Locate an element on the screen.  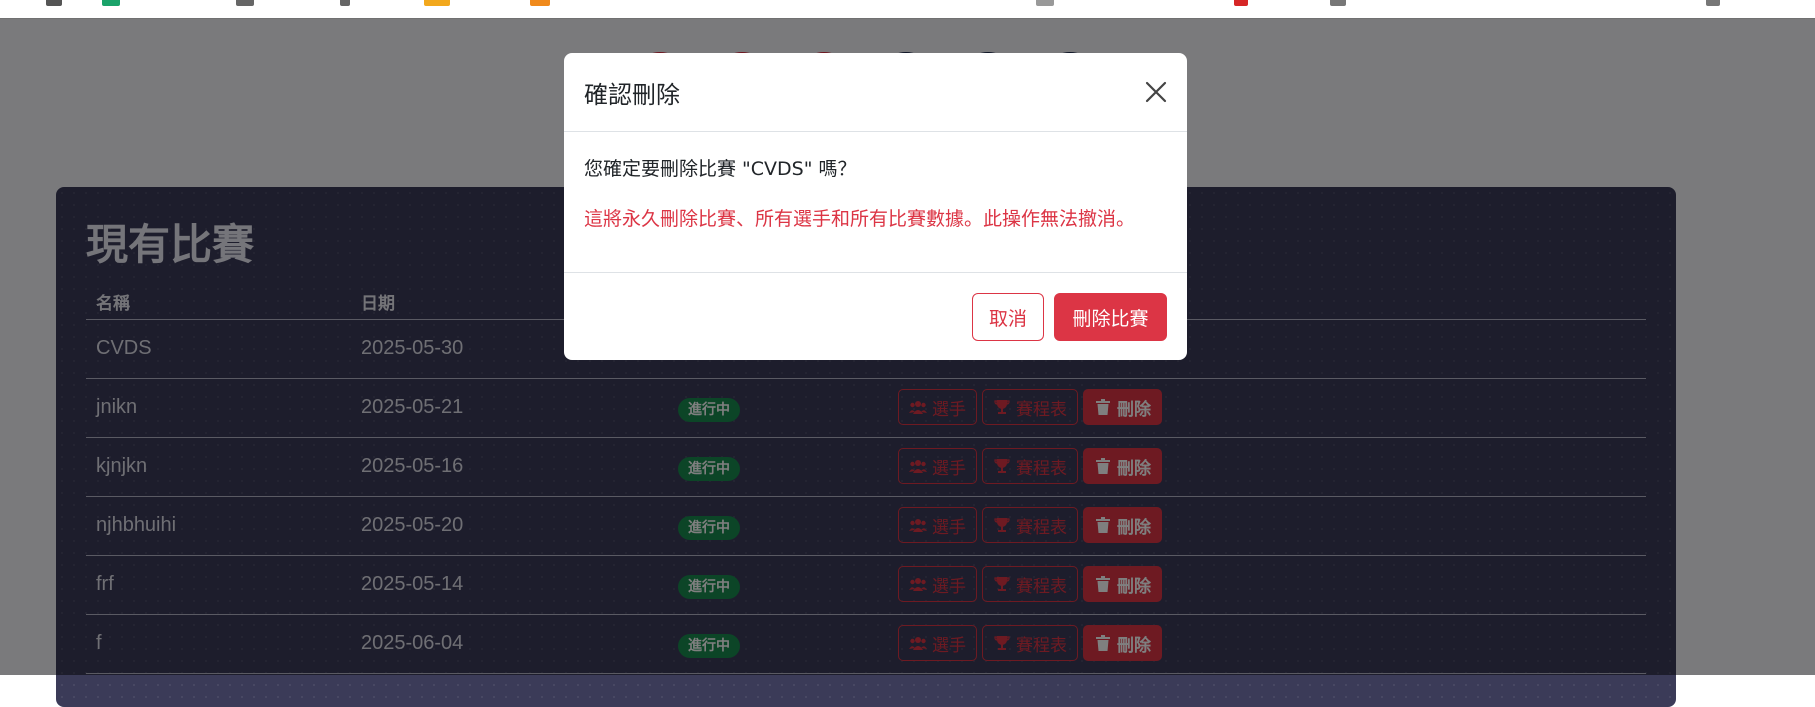
modal-title: 確認刪除 is located at coordinates (632, 95).